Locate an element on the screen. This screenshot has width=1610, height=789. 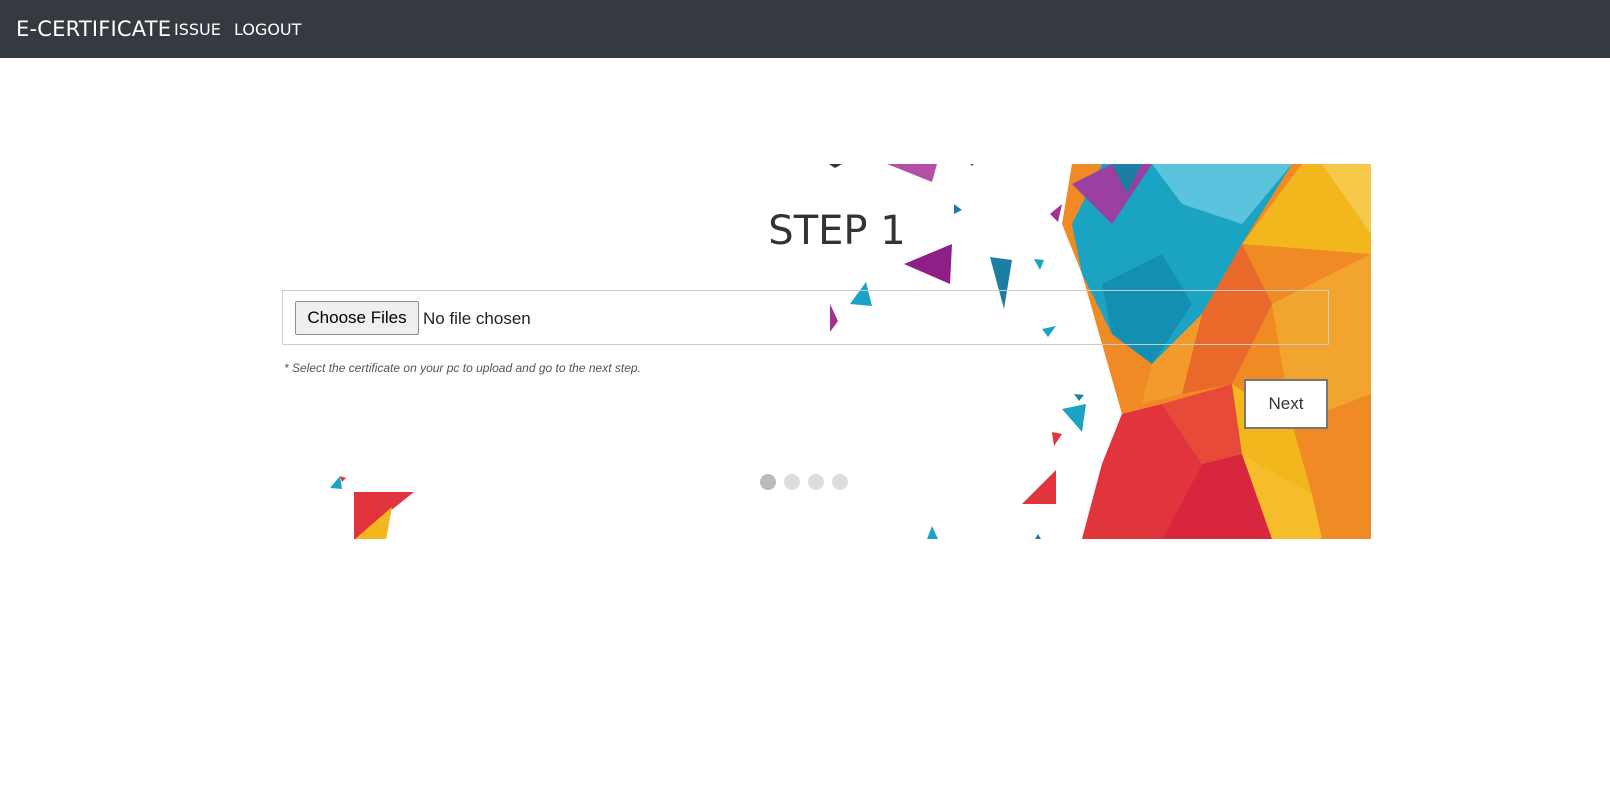
top-navbar: E-CERTIFICATE ISSUE LOGOUT is located at coordinates (805, 29).